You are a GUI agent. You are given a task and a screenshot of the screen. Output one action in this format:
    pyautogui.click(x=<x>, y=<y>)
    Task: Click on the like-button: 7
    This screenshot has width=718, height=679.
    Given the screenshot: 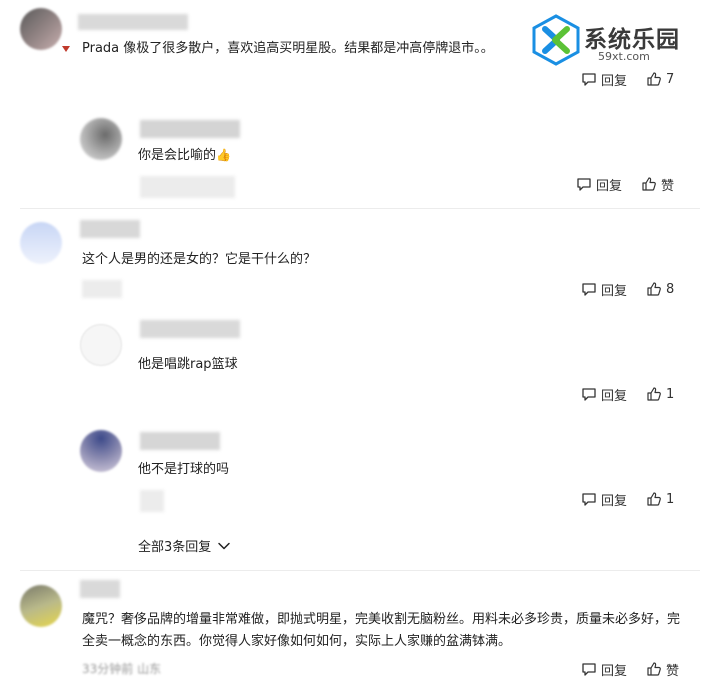 What is the action you would take?
    pyautogui.click(x=660, y=79)
    